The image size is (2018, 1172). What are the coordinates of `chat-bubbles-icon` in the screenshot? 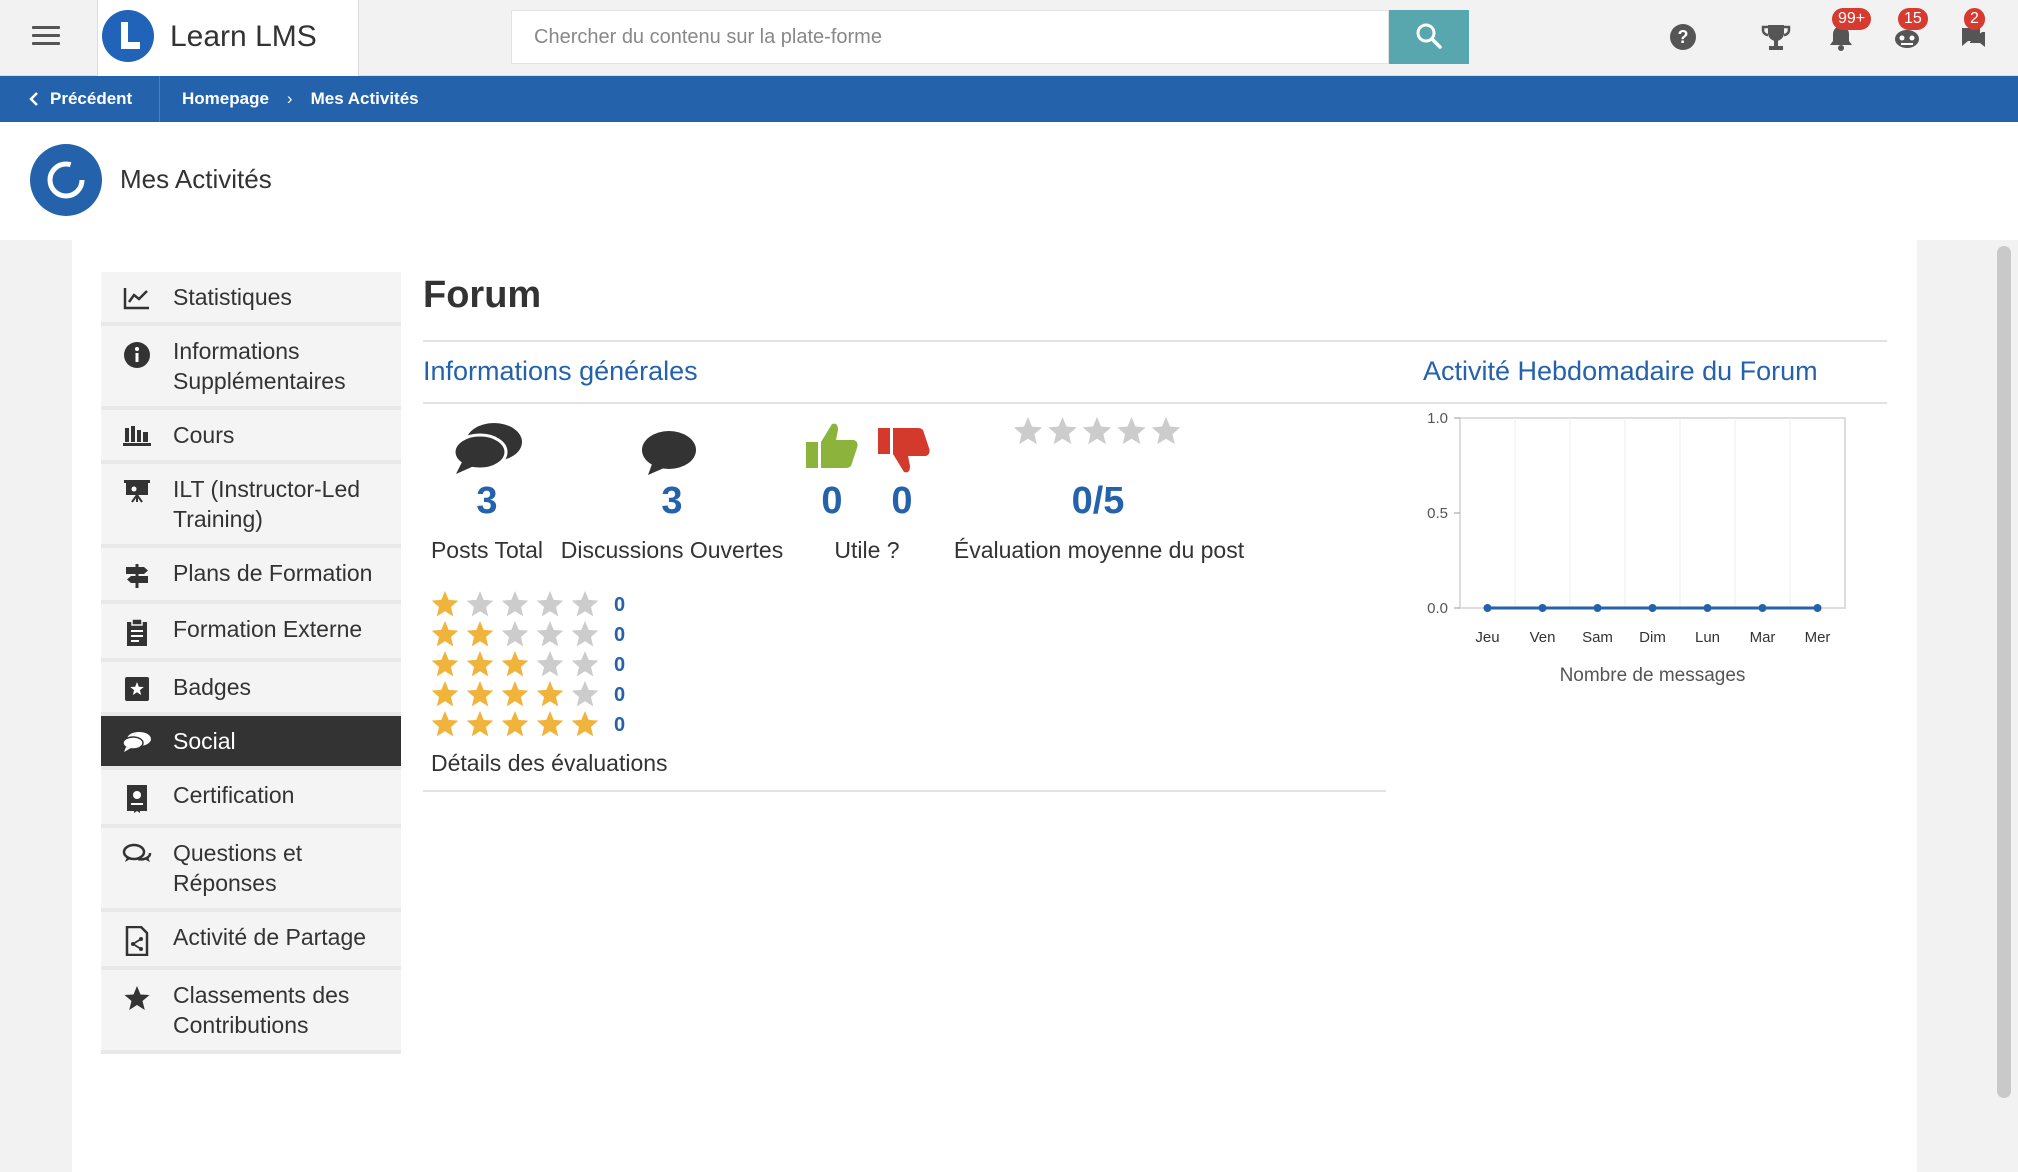 It's located at (137, 740).